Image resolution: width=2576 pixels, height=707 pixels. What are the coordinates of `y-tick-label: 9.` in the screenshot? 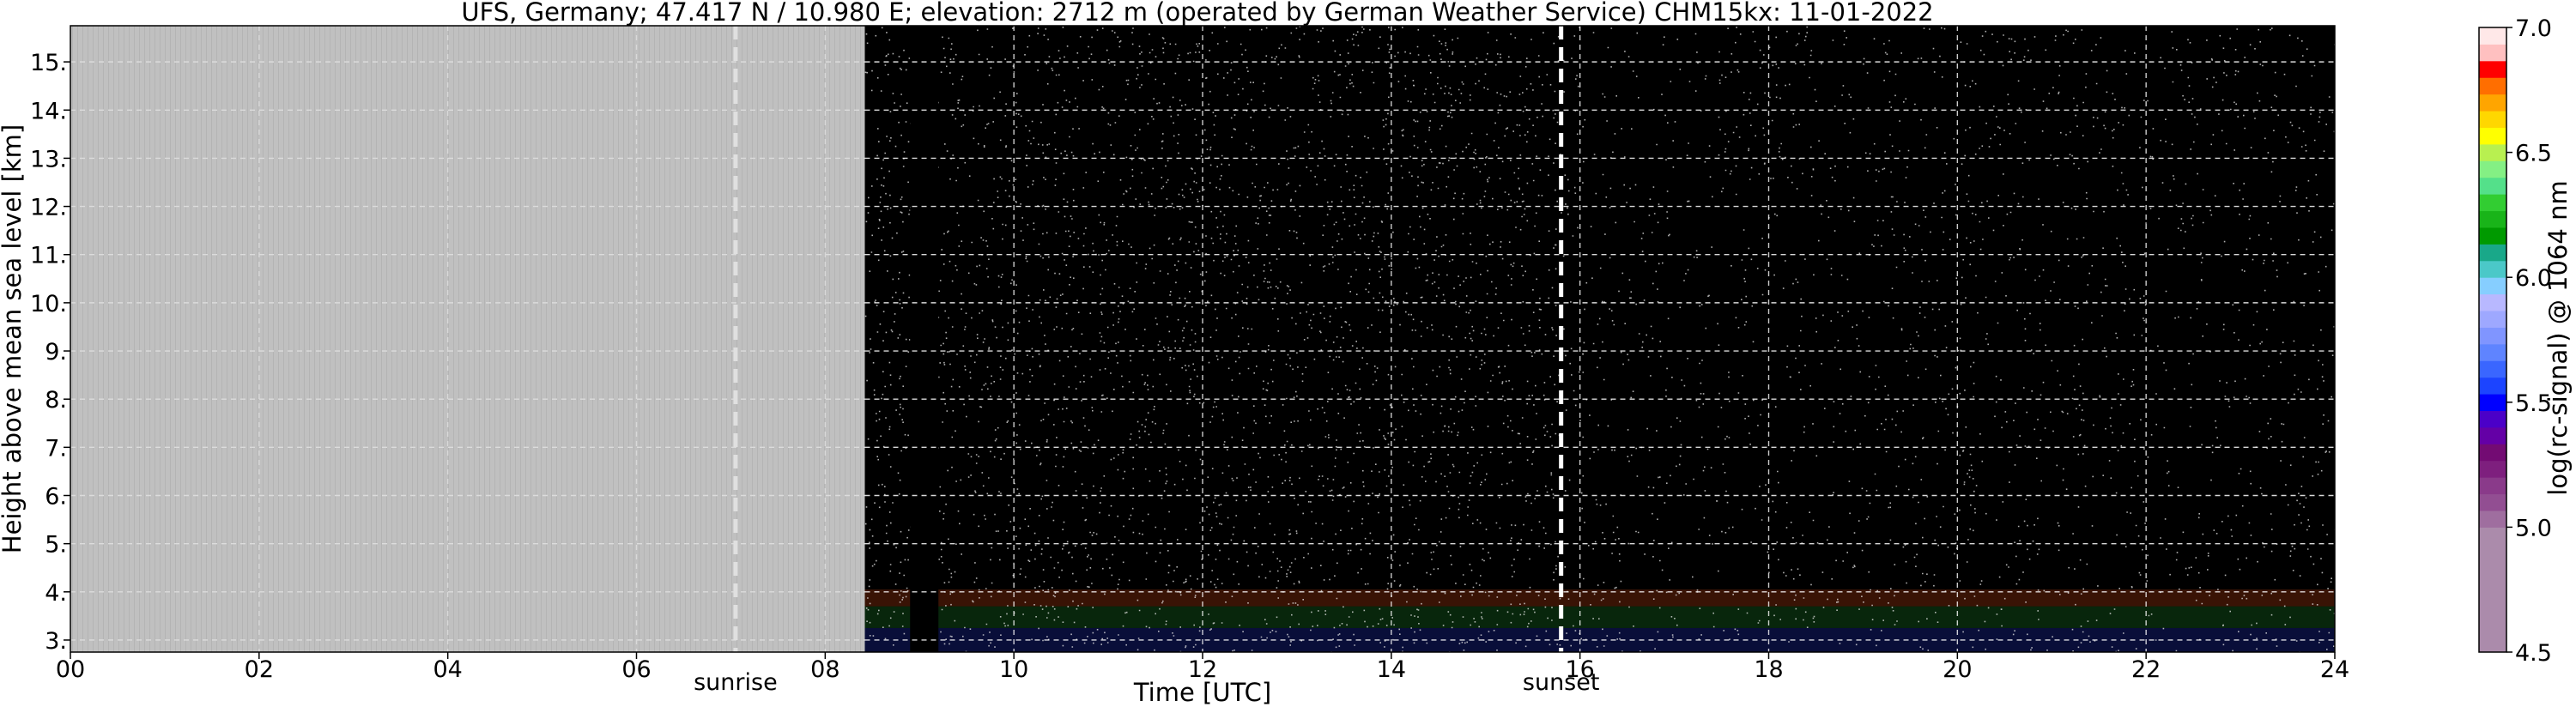 It's located at (56, 352).